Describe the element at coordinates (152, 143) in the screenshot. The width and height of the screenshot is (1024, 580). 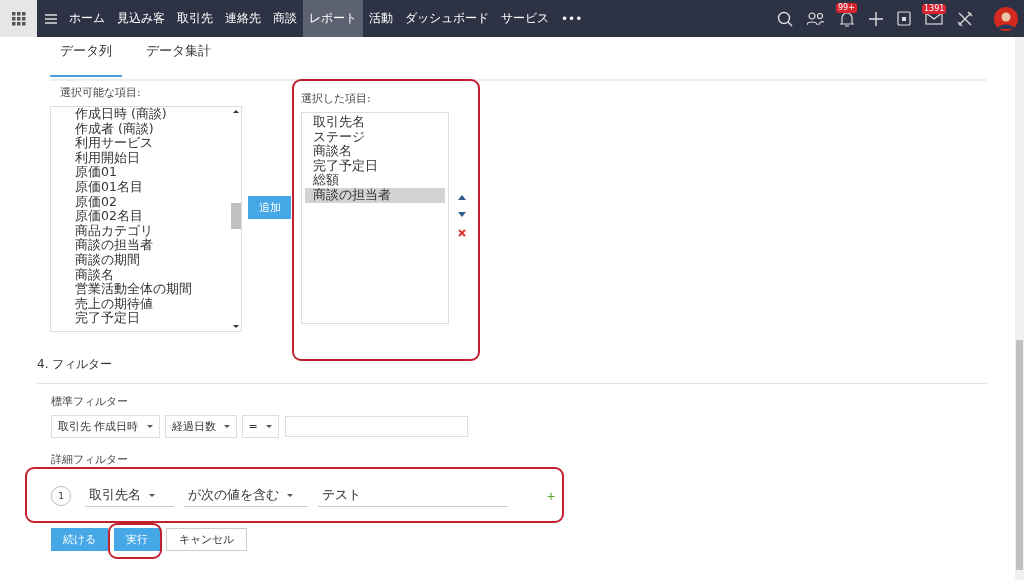
I see `list-item: 利用サービス` at that location.